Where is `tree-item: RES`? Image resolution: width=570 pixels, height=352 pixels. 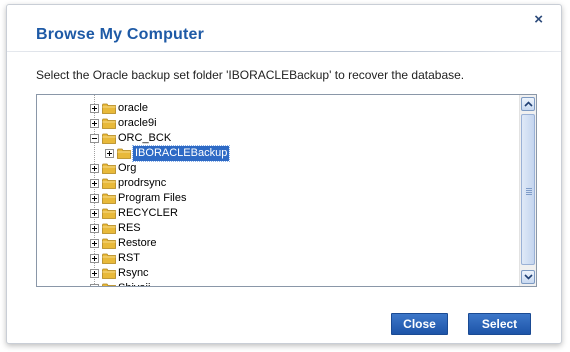
tree-item: RES is located at coordinates (278, 228).